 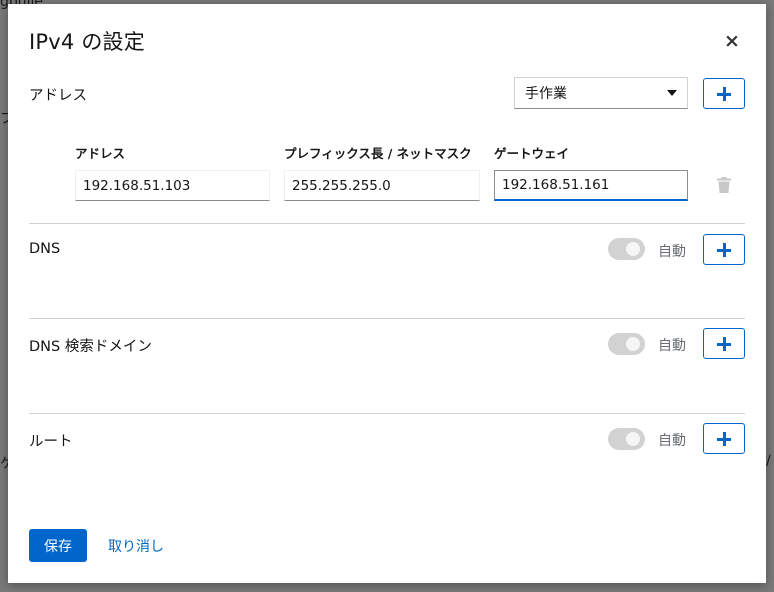 What do you see at coordinates (100, 153) in the screenshot?
I see `address-column-header: アドレス` at bounding box center [100, 153].